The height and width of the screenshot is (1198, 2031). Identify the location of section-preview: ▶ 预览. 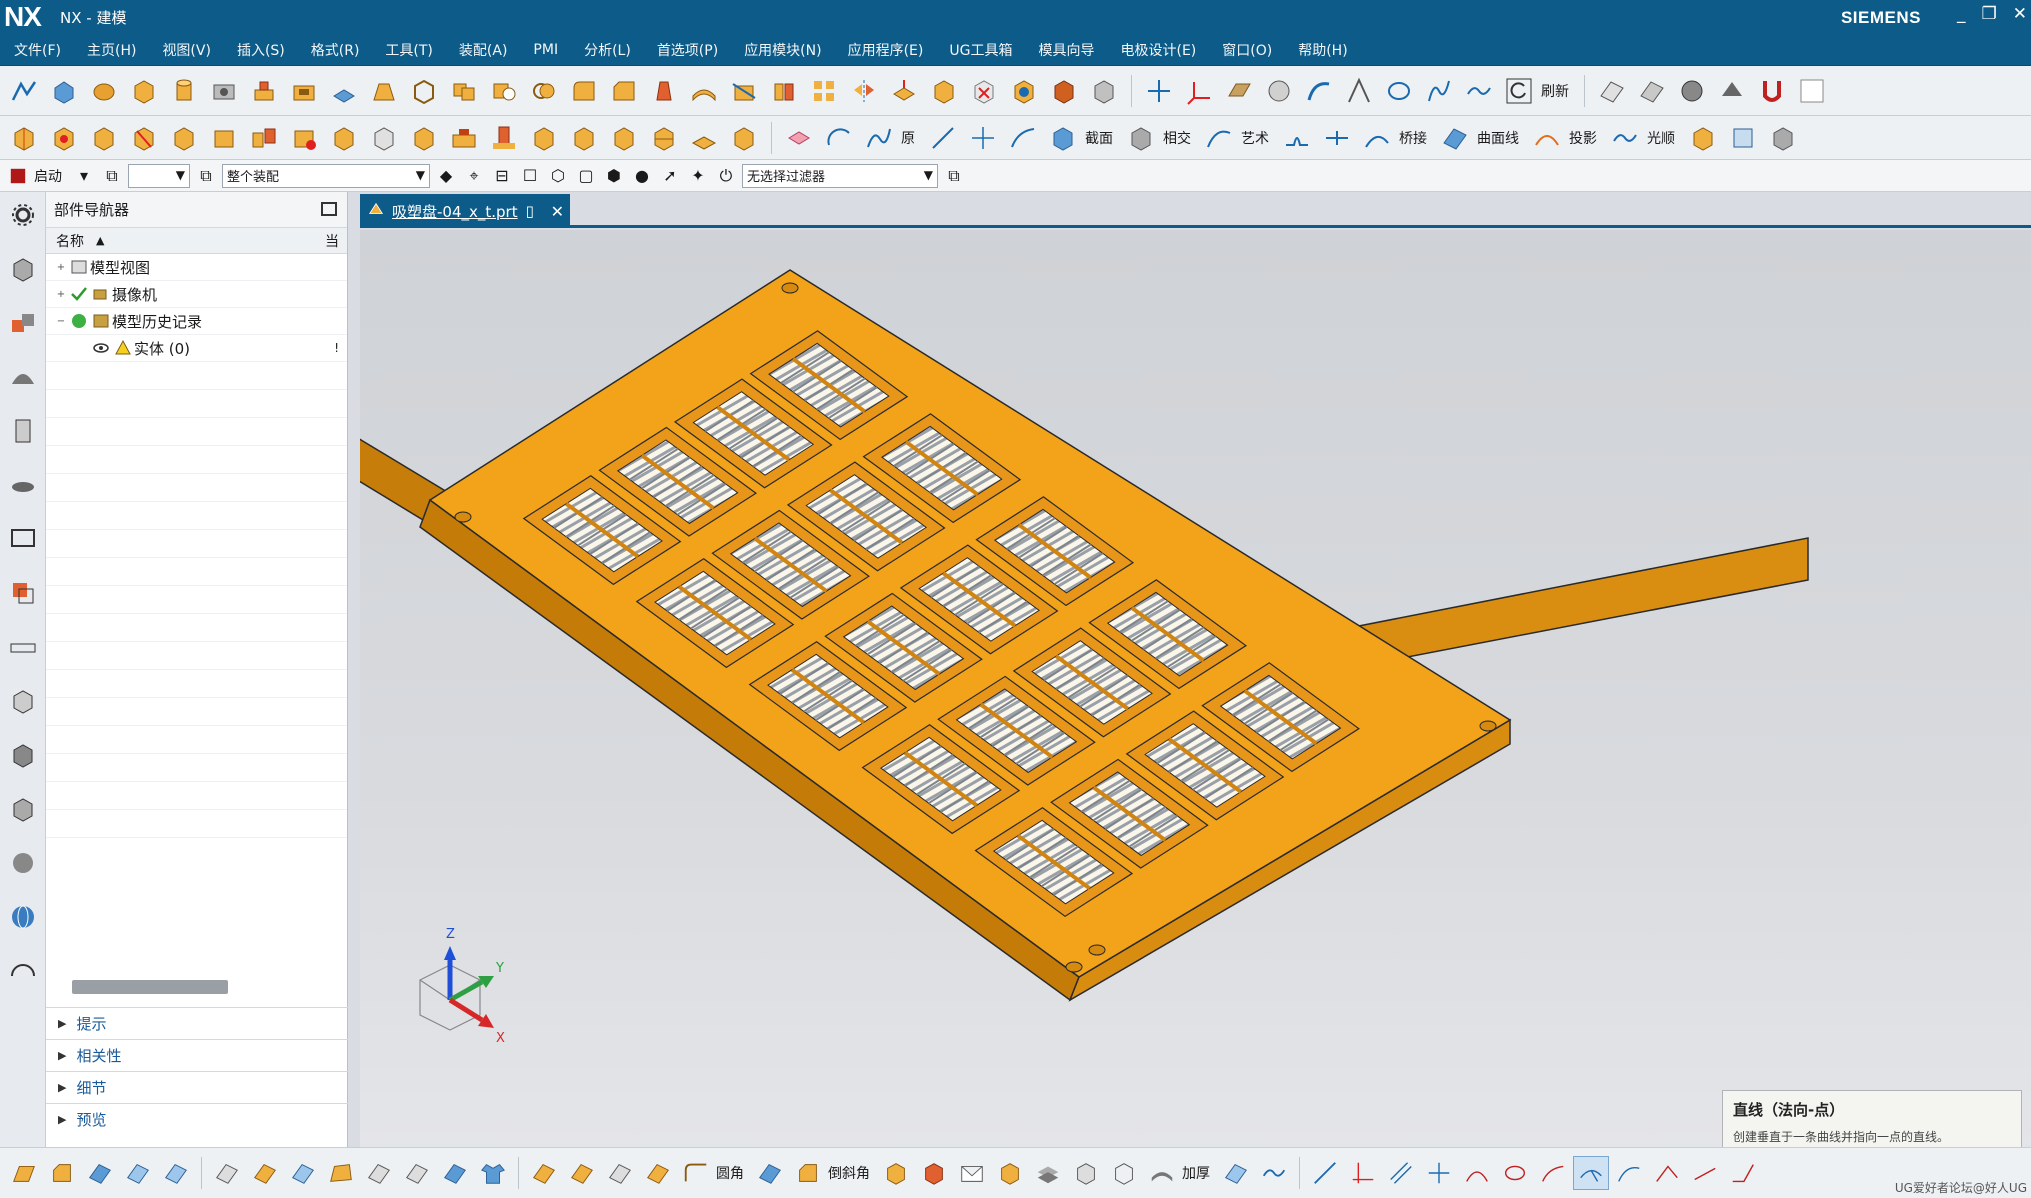
(197, 1119).